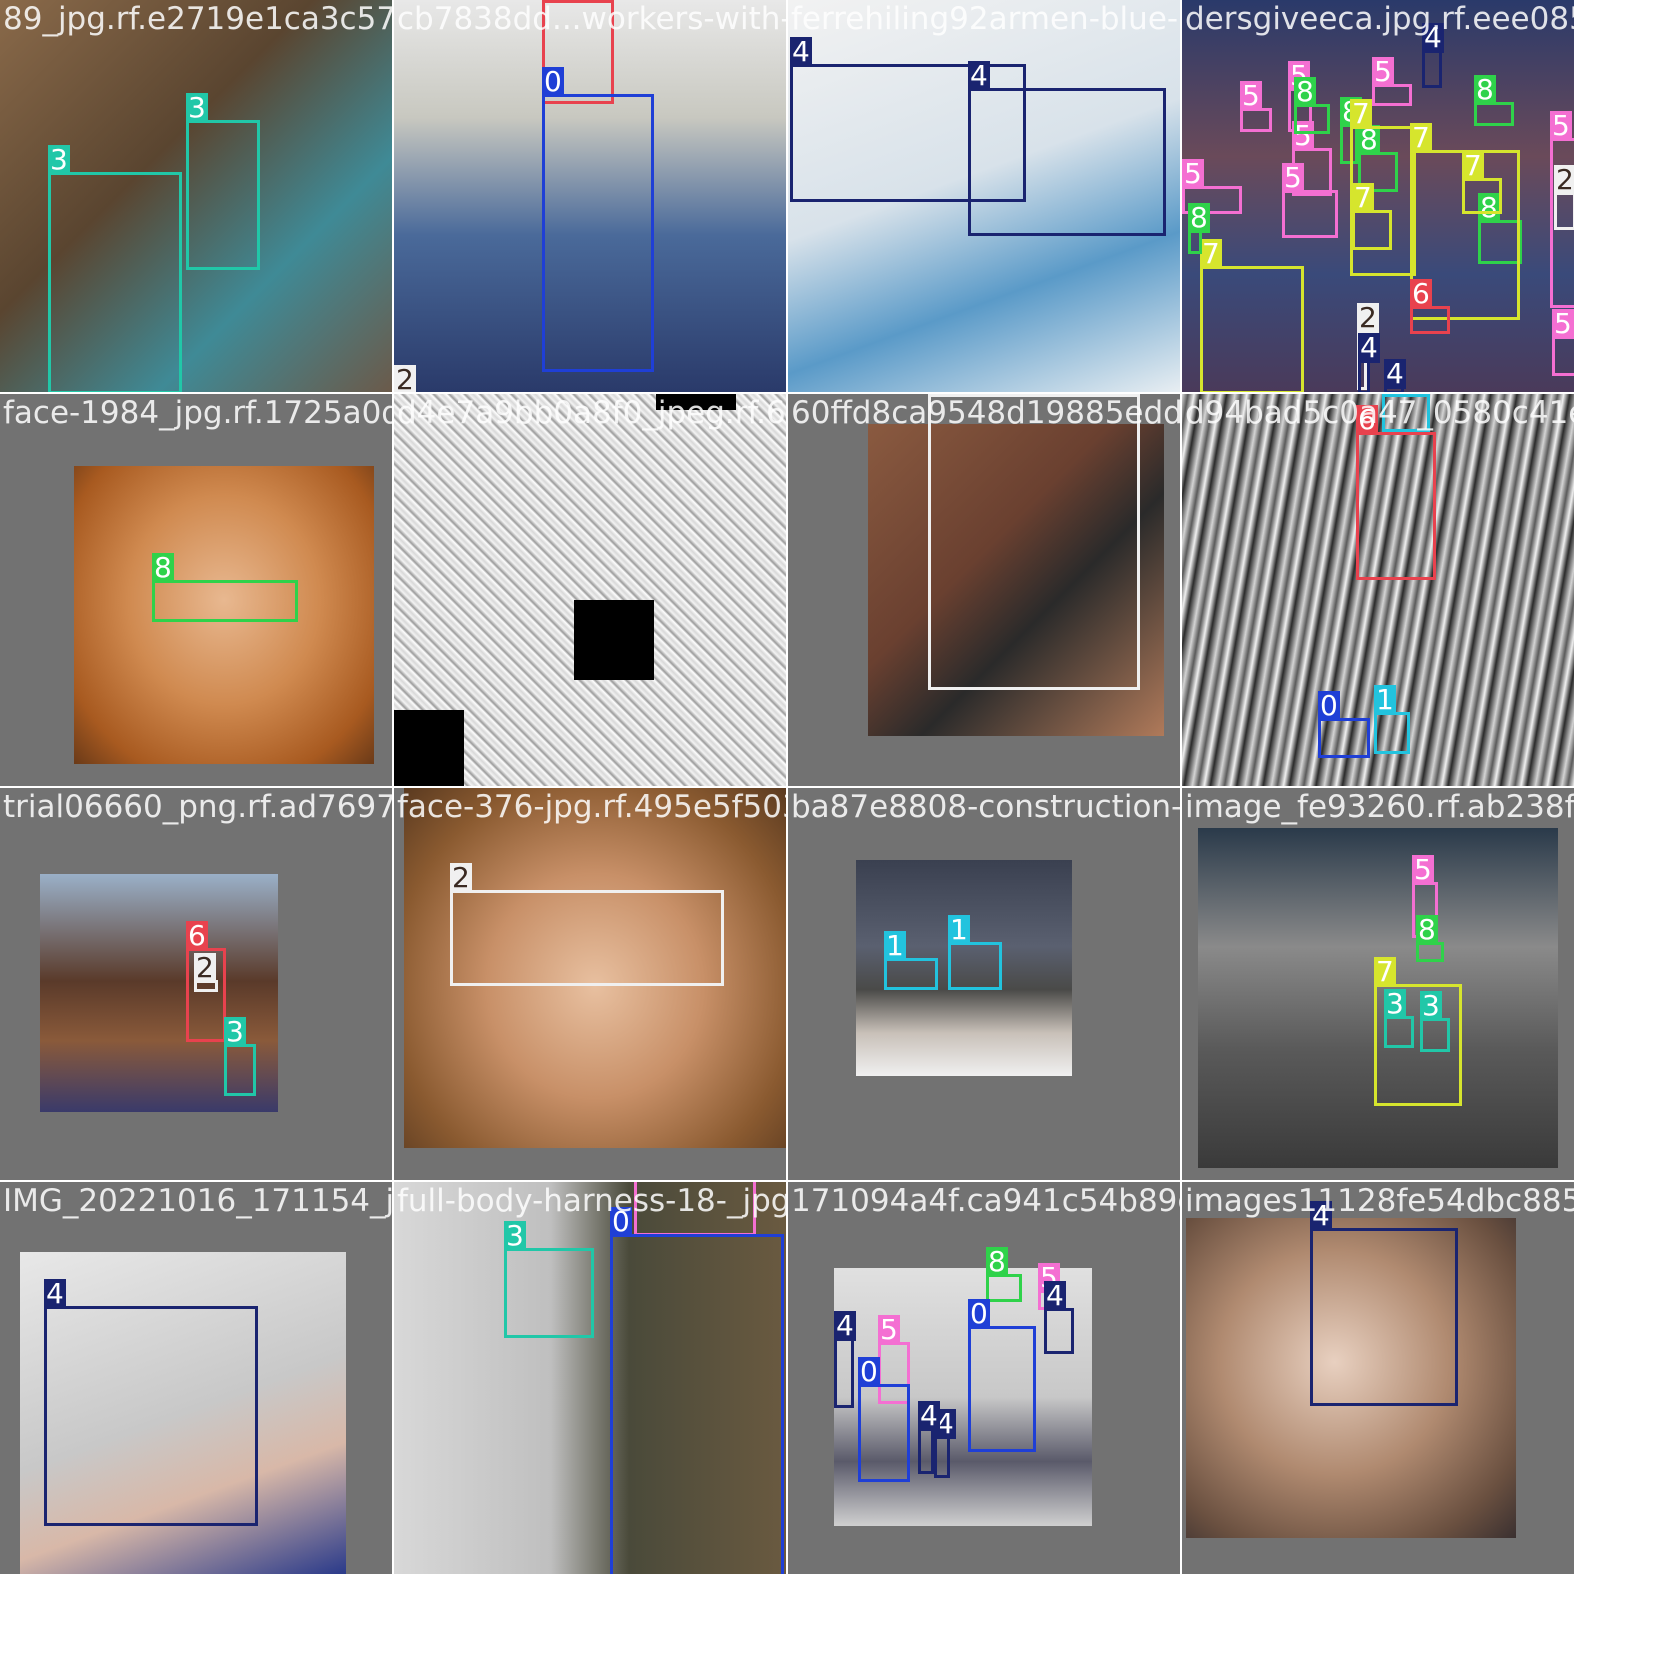 The image size is (1664, 1664). What do you see at coordinates (1379, 1201) in the screenshot?
I see `tile-filename: images11128fe54dbc885fa1` at bounding box center [1379, 1201].